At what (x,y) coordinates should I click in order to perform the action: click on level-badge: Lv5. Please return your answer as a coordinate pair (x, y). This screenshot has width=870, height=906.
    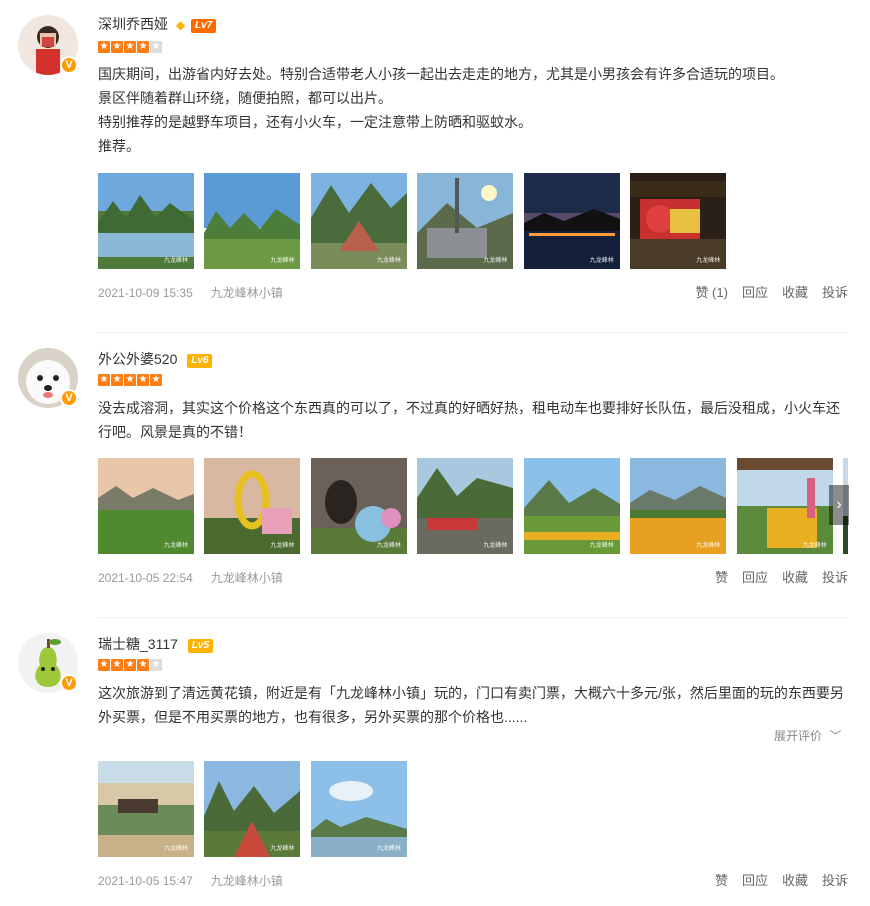
    Looking at the image, I should click on (200, 646).